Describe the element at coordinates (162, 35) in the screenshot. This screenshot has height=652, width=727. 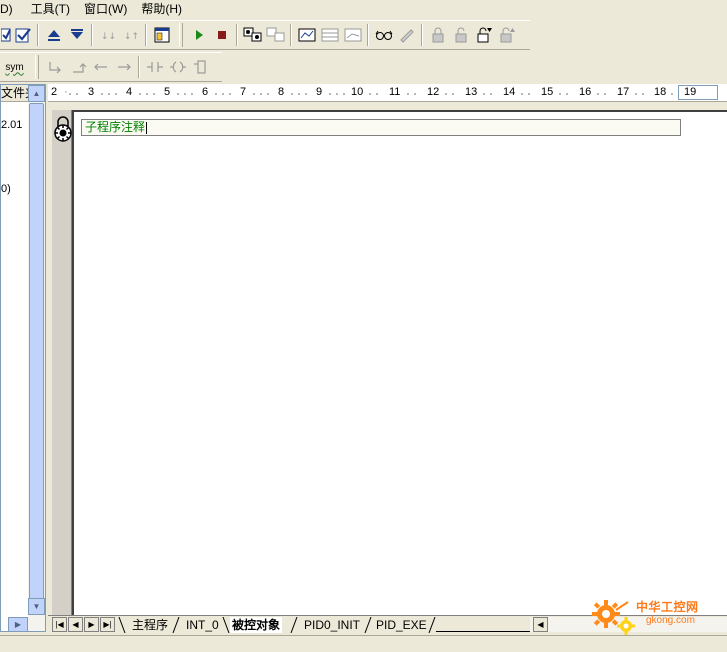
I see `options-window-icon` at that location.